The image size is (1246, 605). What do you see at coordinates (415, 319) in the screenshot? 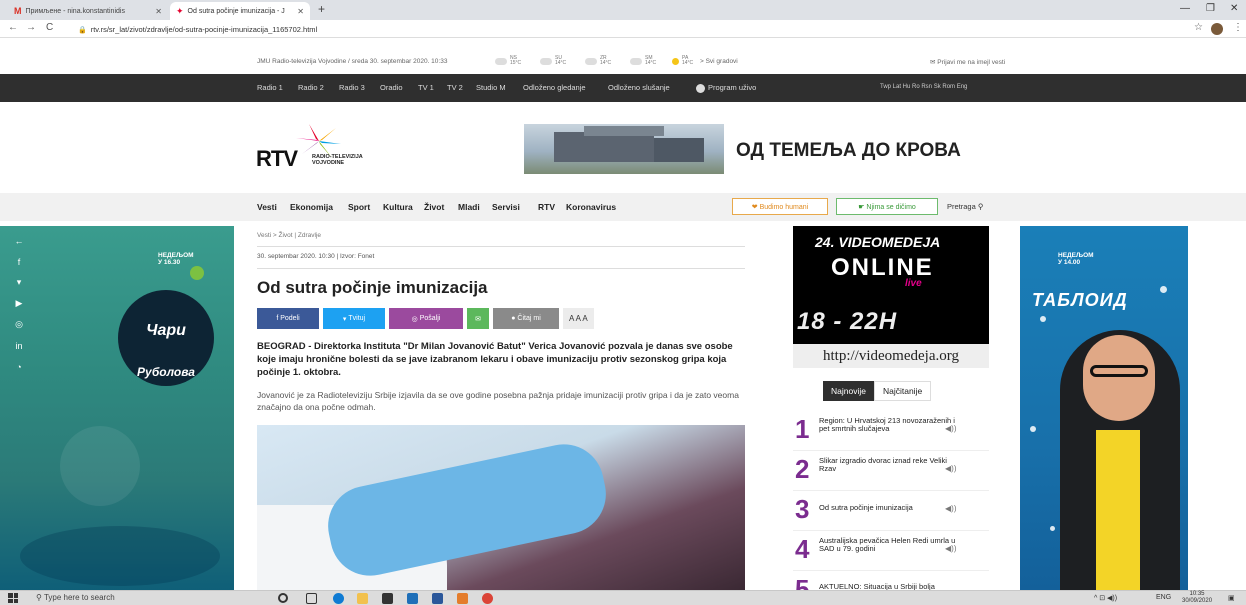
I see `pinterest-icon: ◎` at bounding box center [415, 319].